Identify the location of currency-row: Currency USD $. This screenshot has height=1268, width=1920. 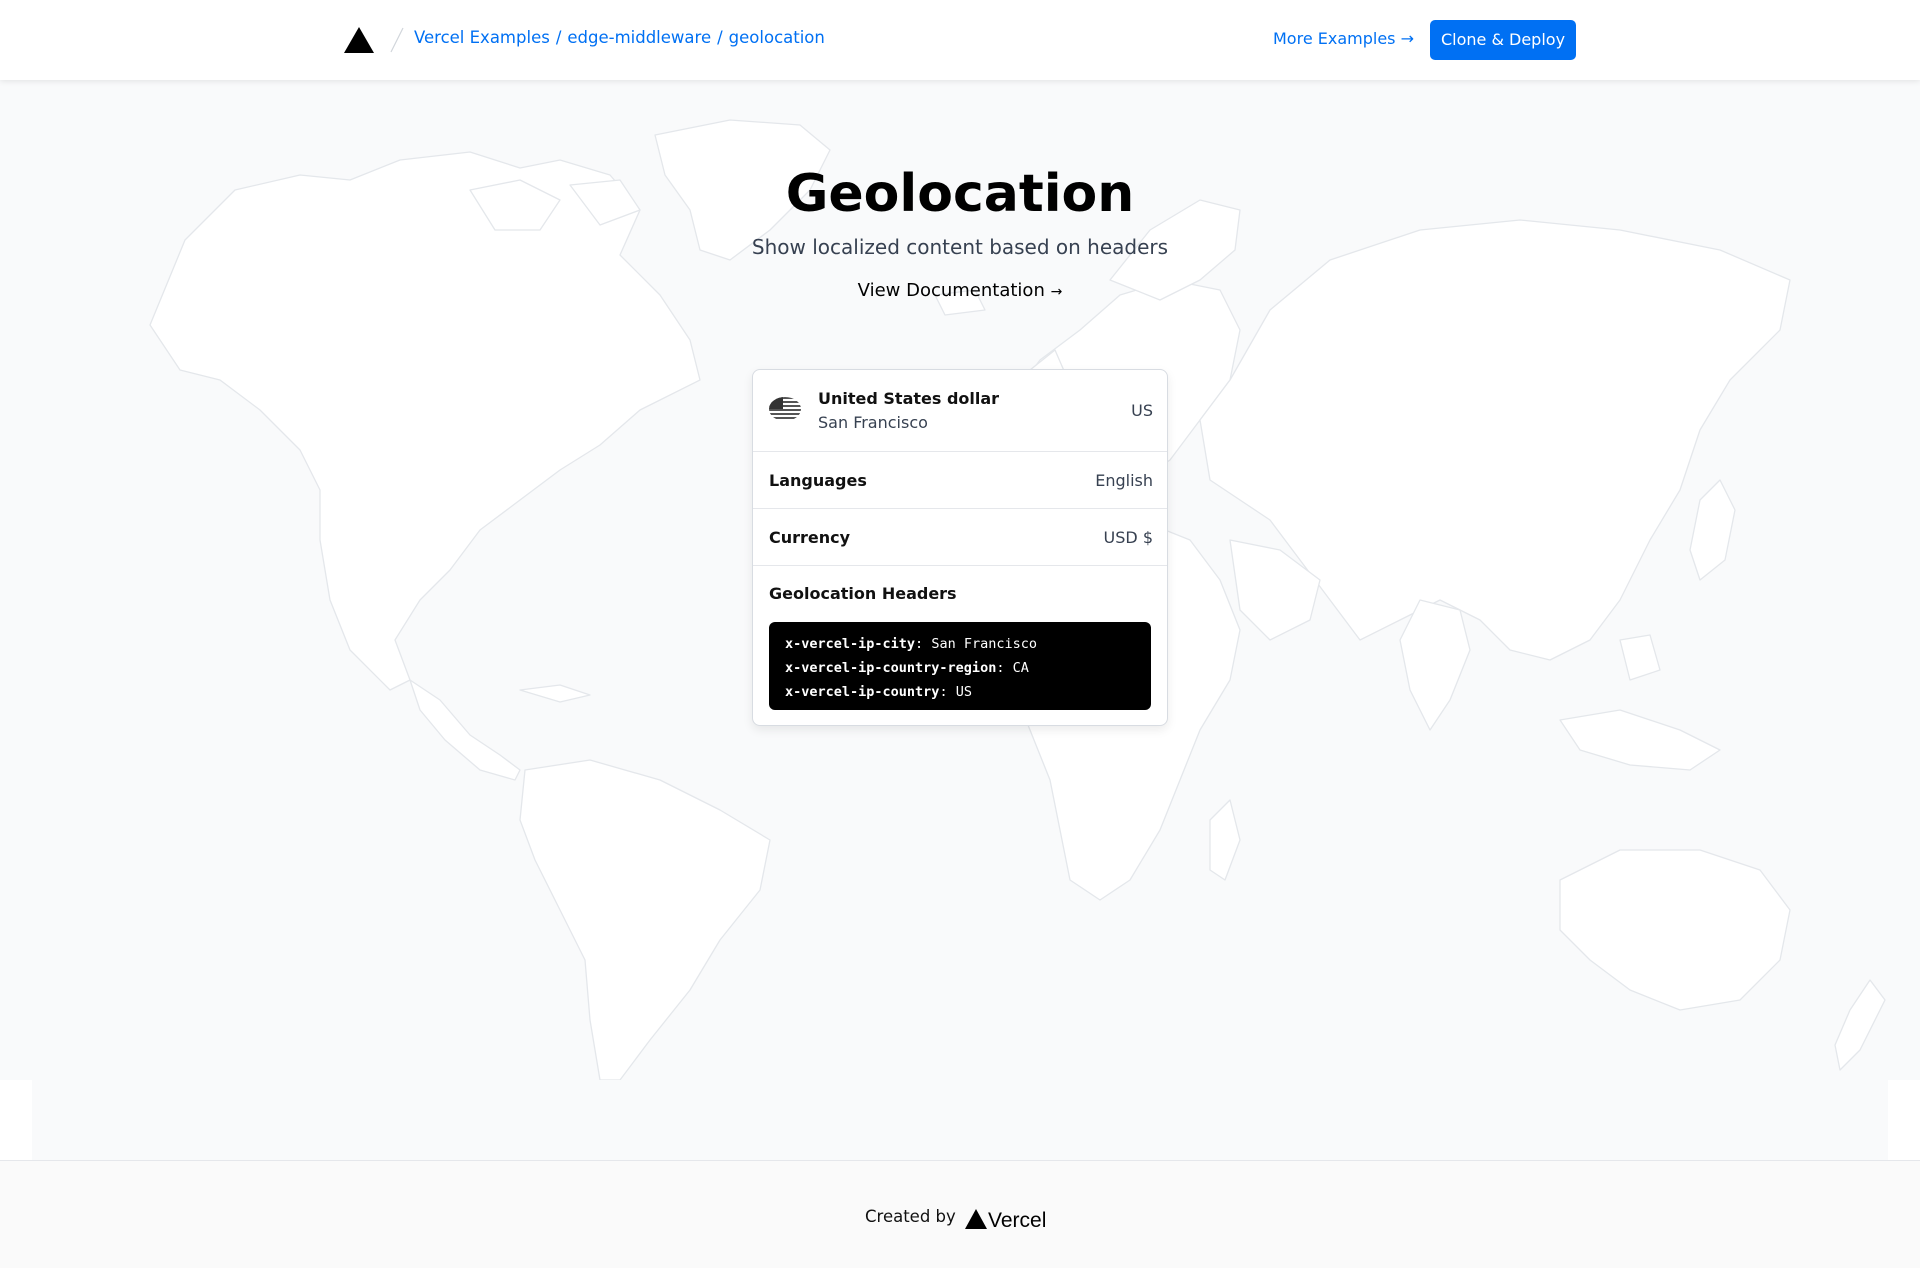
(960, 537).